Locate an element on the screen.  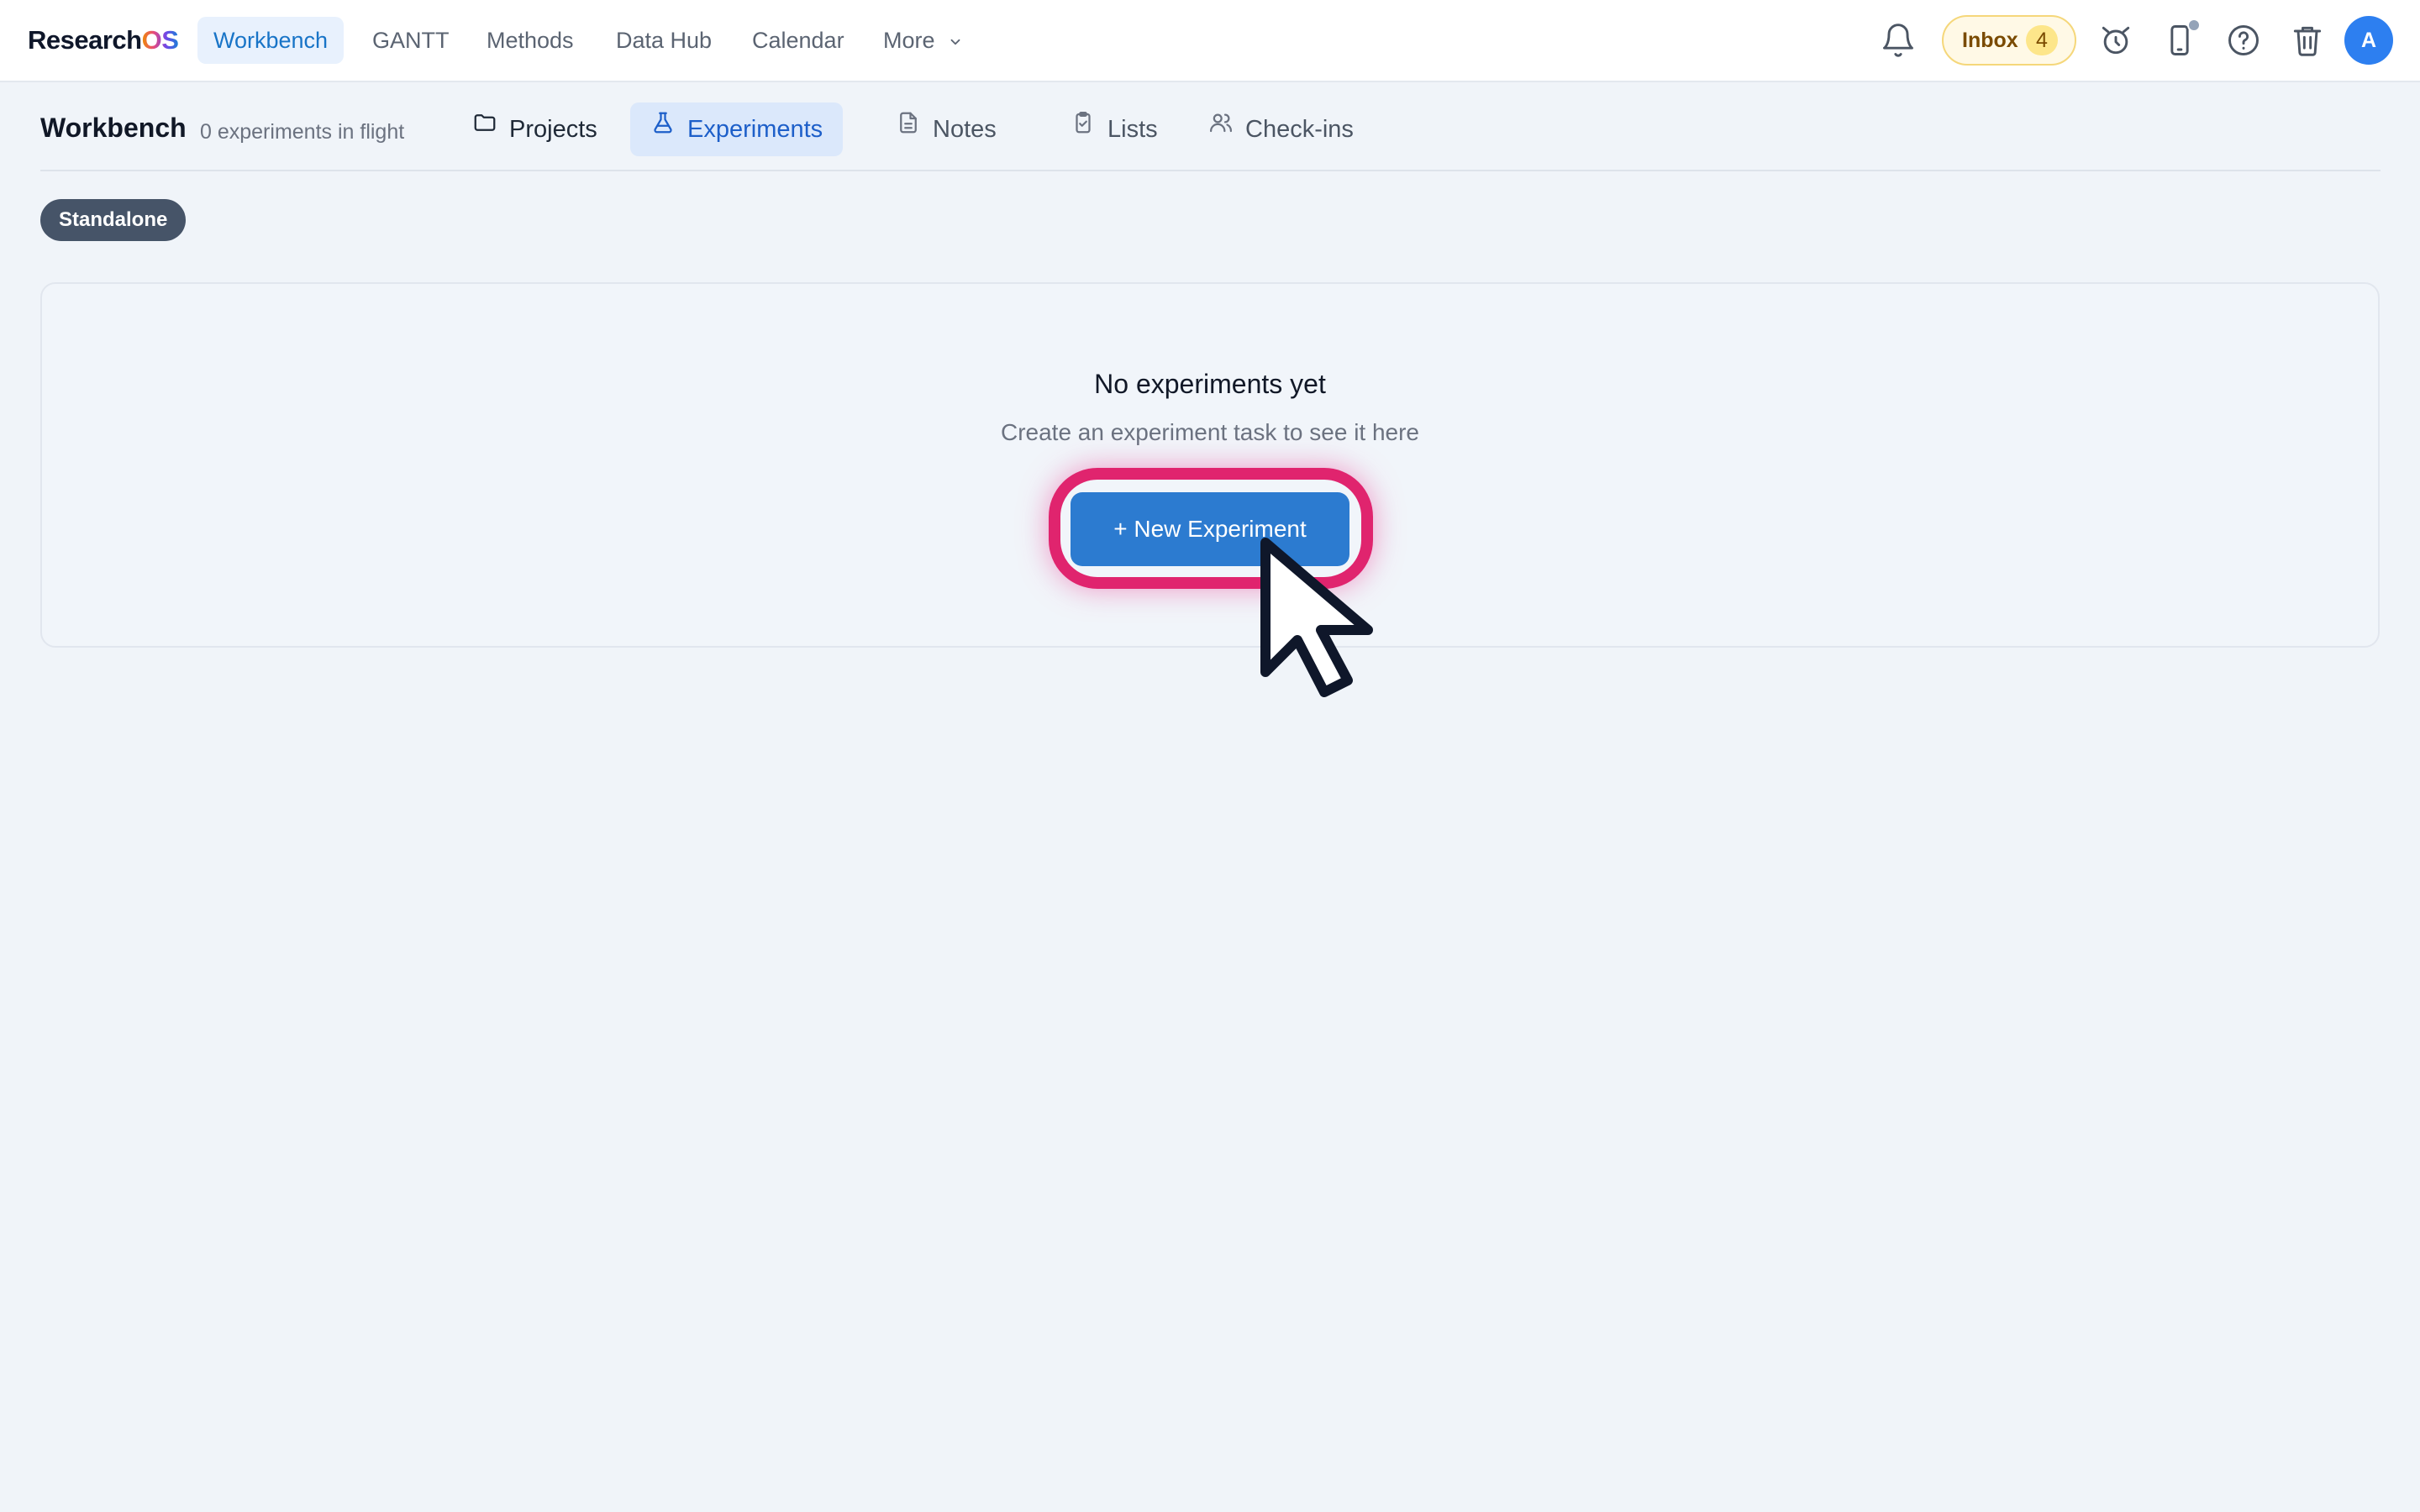
flask-icon is located at coordinates (663, 128).